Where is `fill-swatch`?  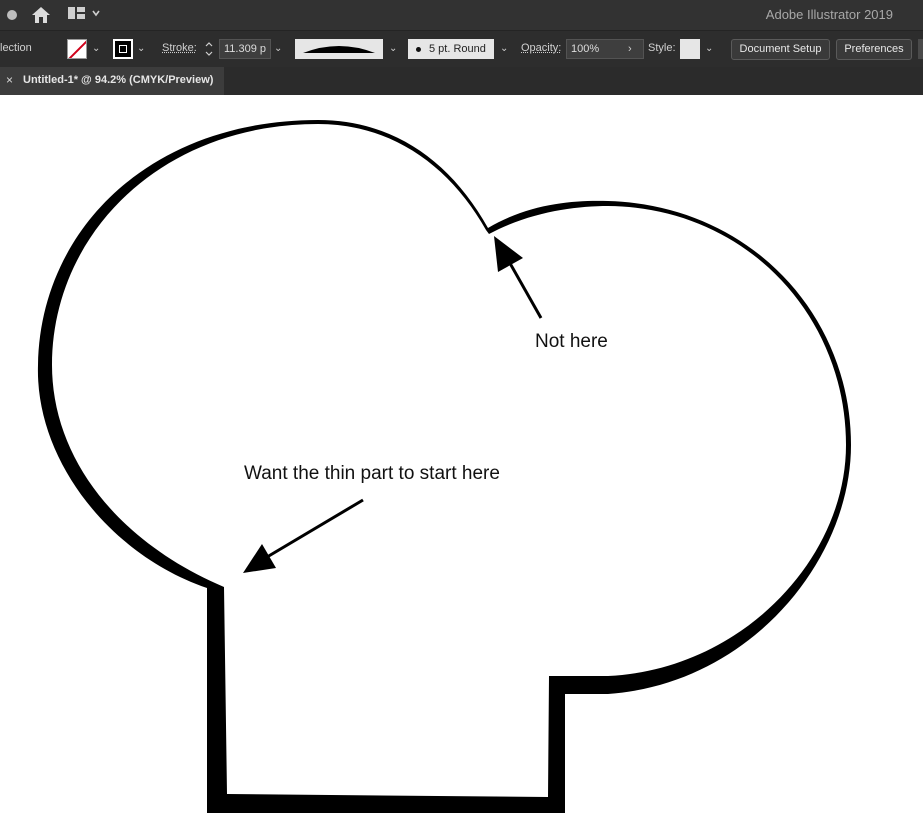
fill-swatch is located at coordinates (77, 49).